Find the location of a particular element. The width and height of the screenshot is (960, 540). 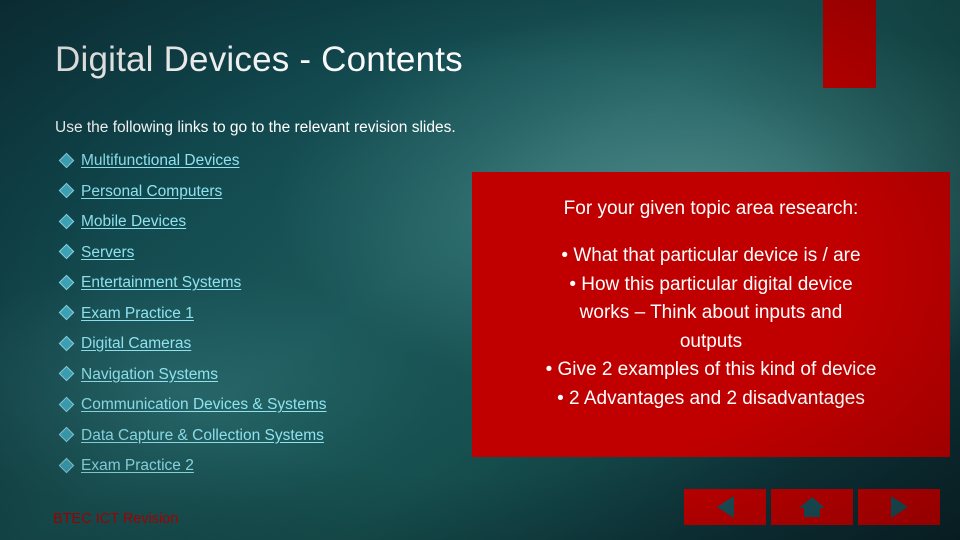

list-item: Mobile Devices is located at coordinates (265, 222).